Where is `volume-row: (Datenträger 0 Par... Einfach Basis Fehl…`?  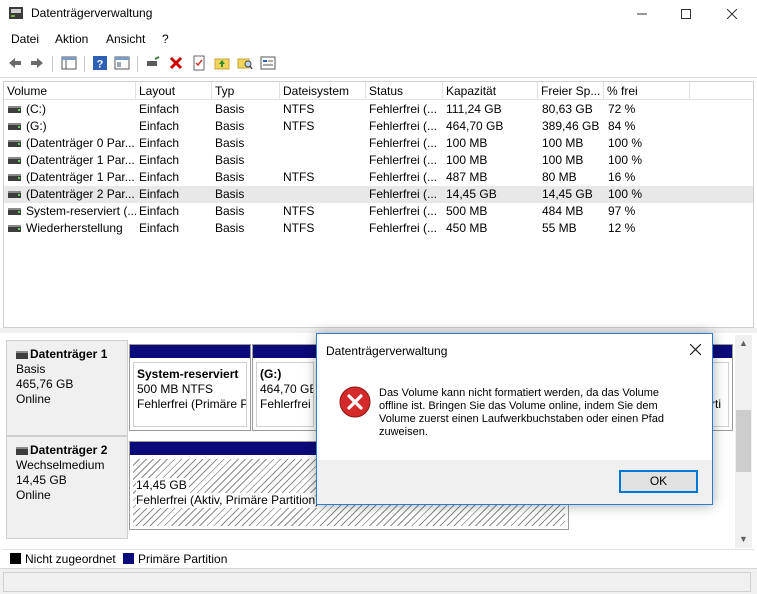 volume-row: (Datenträger 0 Par... Einfach Basis Fehl… is located at coordinates (378, 143).